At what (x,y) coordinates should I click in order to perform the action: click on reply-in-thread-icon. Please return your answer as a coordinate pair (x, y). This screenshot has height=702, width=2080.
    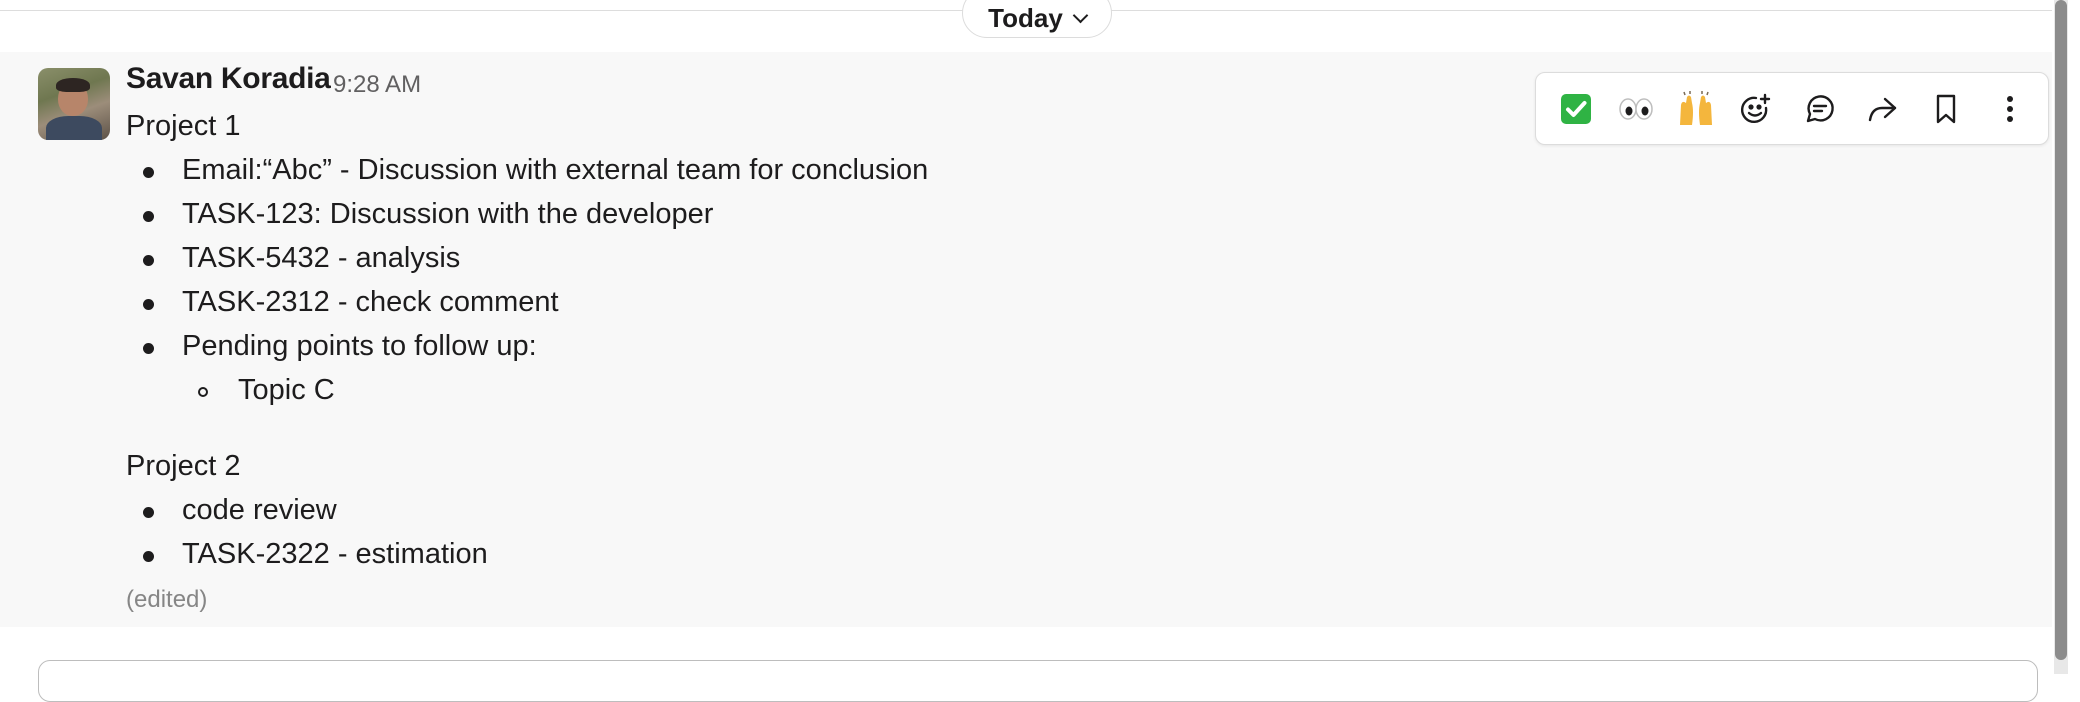
    Looking at the image, I should click on (1820, 109).